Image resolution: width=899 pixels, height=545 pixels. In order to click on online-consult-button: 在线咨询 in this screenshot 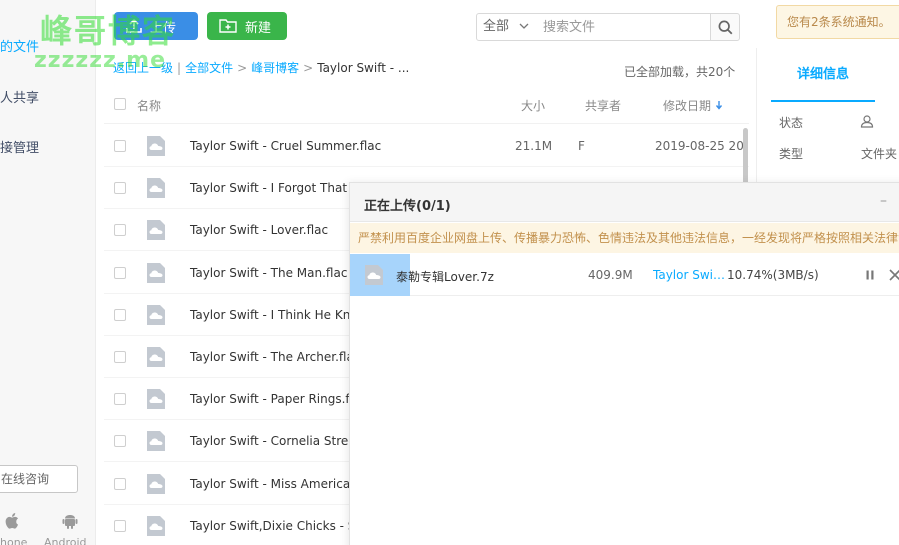, I will do `click(39, 479)`.